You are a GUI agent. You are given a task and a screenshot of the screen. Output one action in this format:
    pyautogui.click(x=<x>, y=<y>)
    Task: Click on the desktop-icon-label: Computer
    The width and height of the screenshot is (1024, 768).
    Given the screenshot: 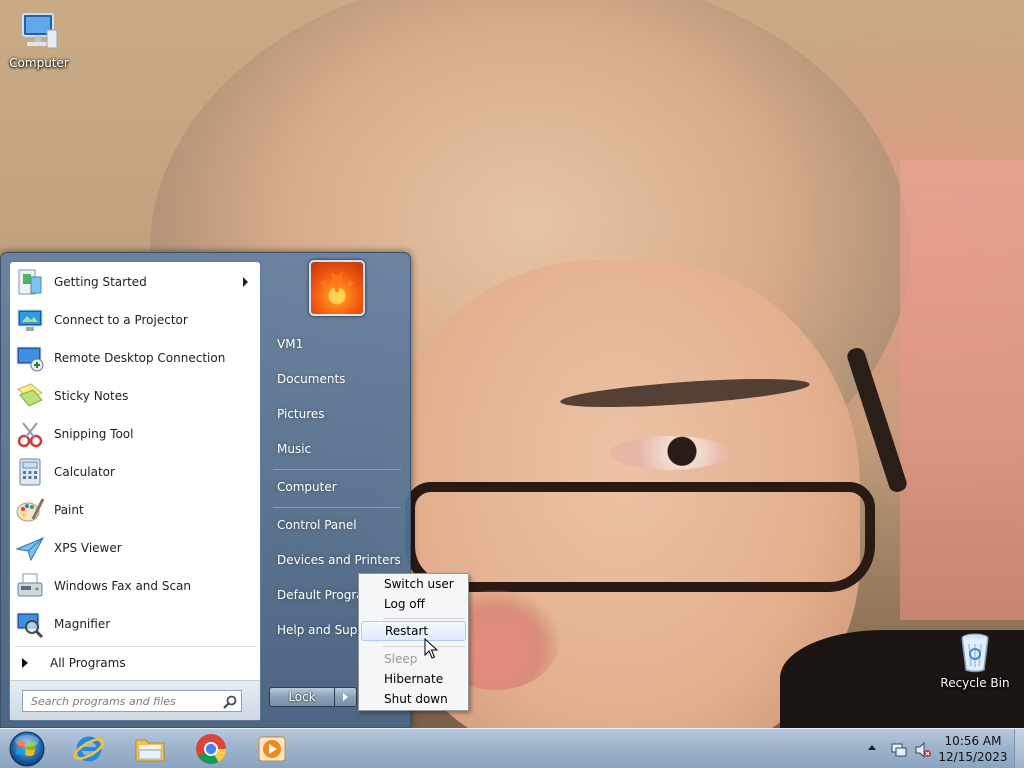 What is the action you would take?
    pyautogui.click(x=39, y=63)
    